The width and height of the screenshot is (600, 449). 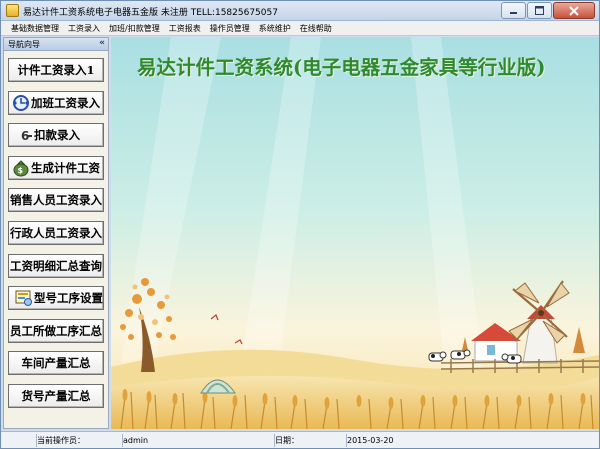 I want to click on nav-sales-wage-entry-button: 销售人员工资录入, so click(x=56, y=200).